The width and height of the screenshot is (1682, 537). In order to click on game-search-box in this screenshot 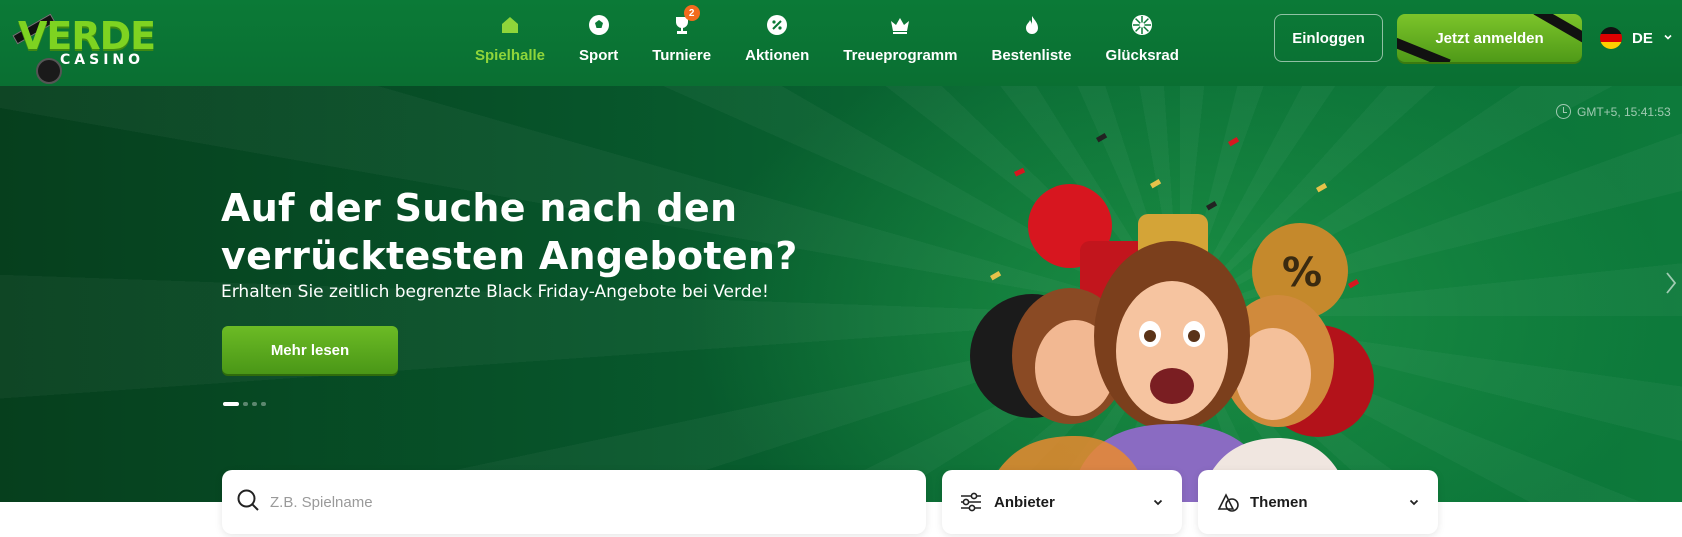, I will do `click(574, 502)`.